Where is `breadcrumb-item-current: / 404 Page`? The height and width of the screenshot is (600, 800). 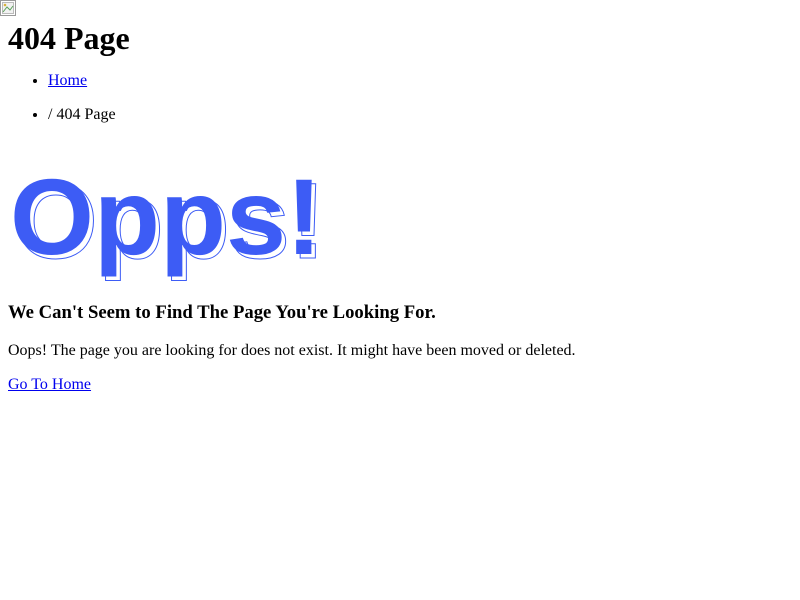
breadcrumb-item-current: / 404 Page is located at coordinates (82, 115).